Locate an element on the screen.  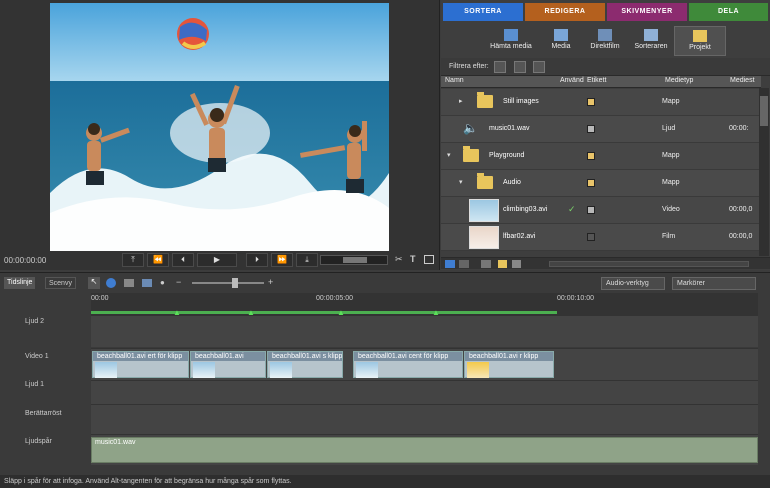
shuttle-slider is located at coordinates (354, 260).